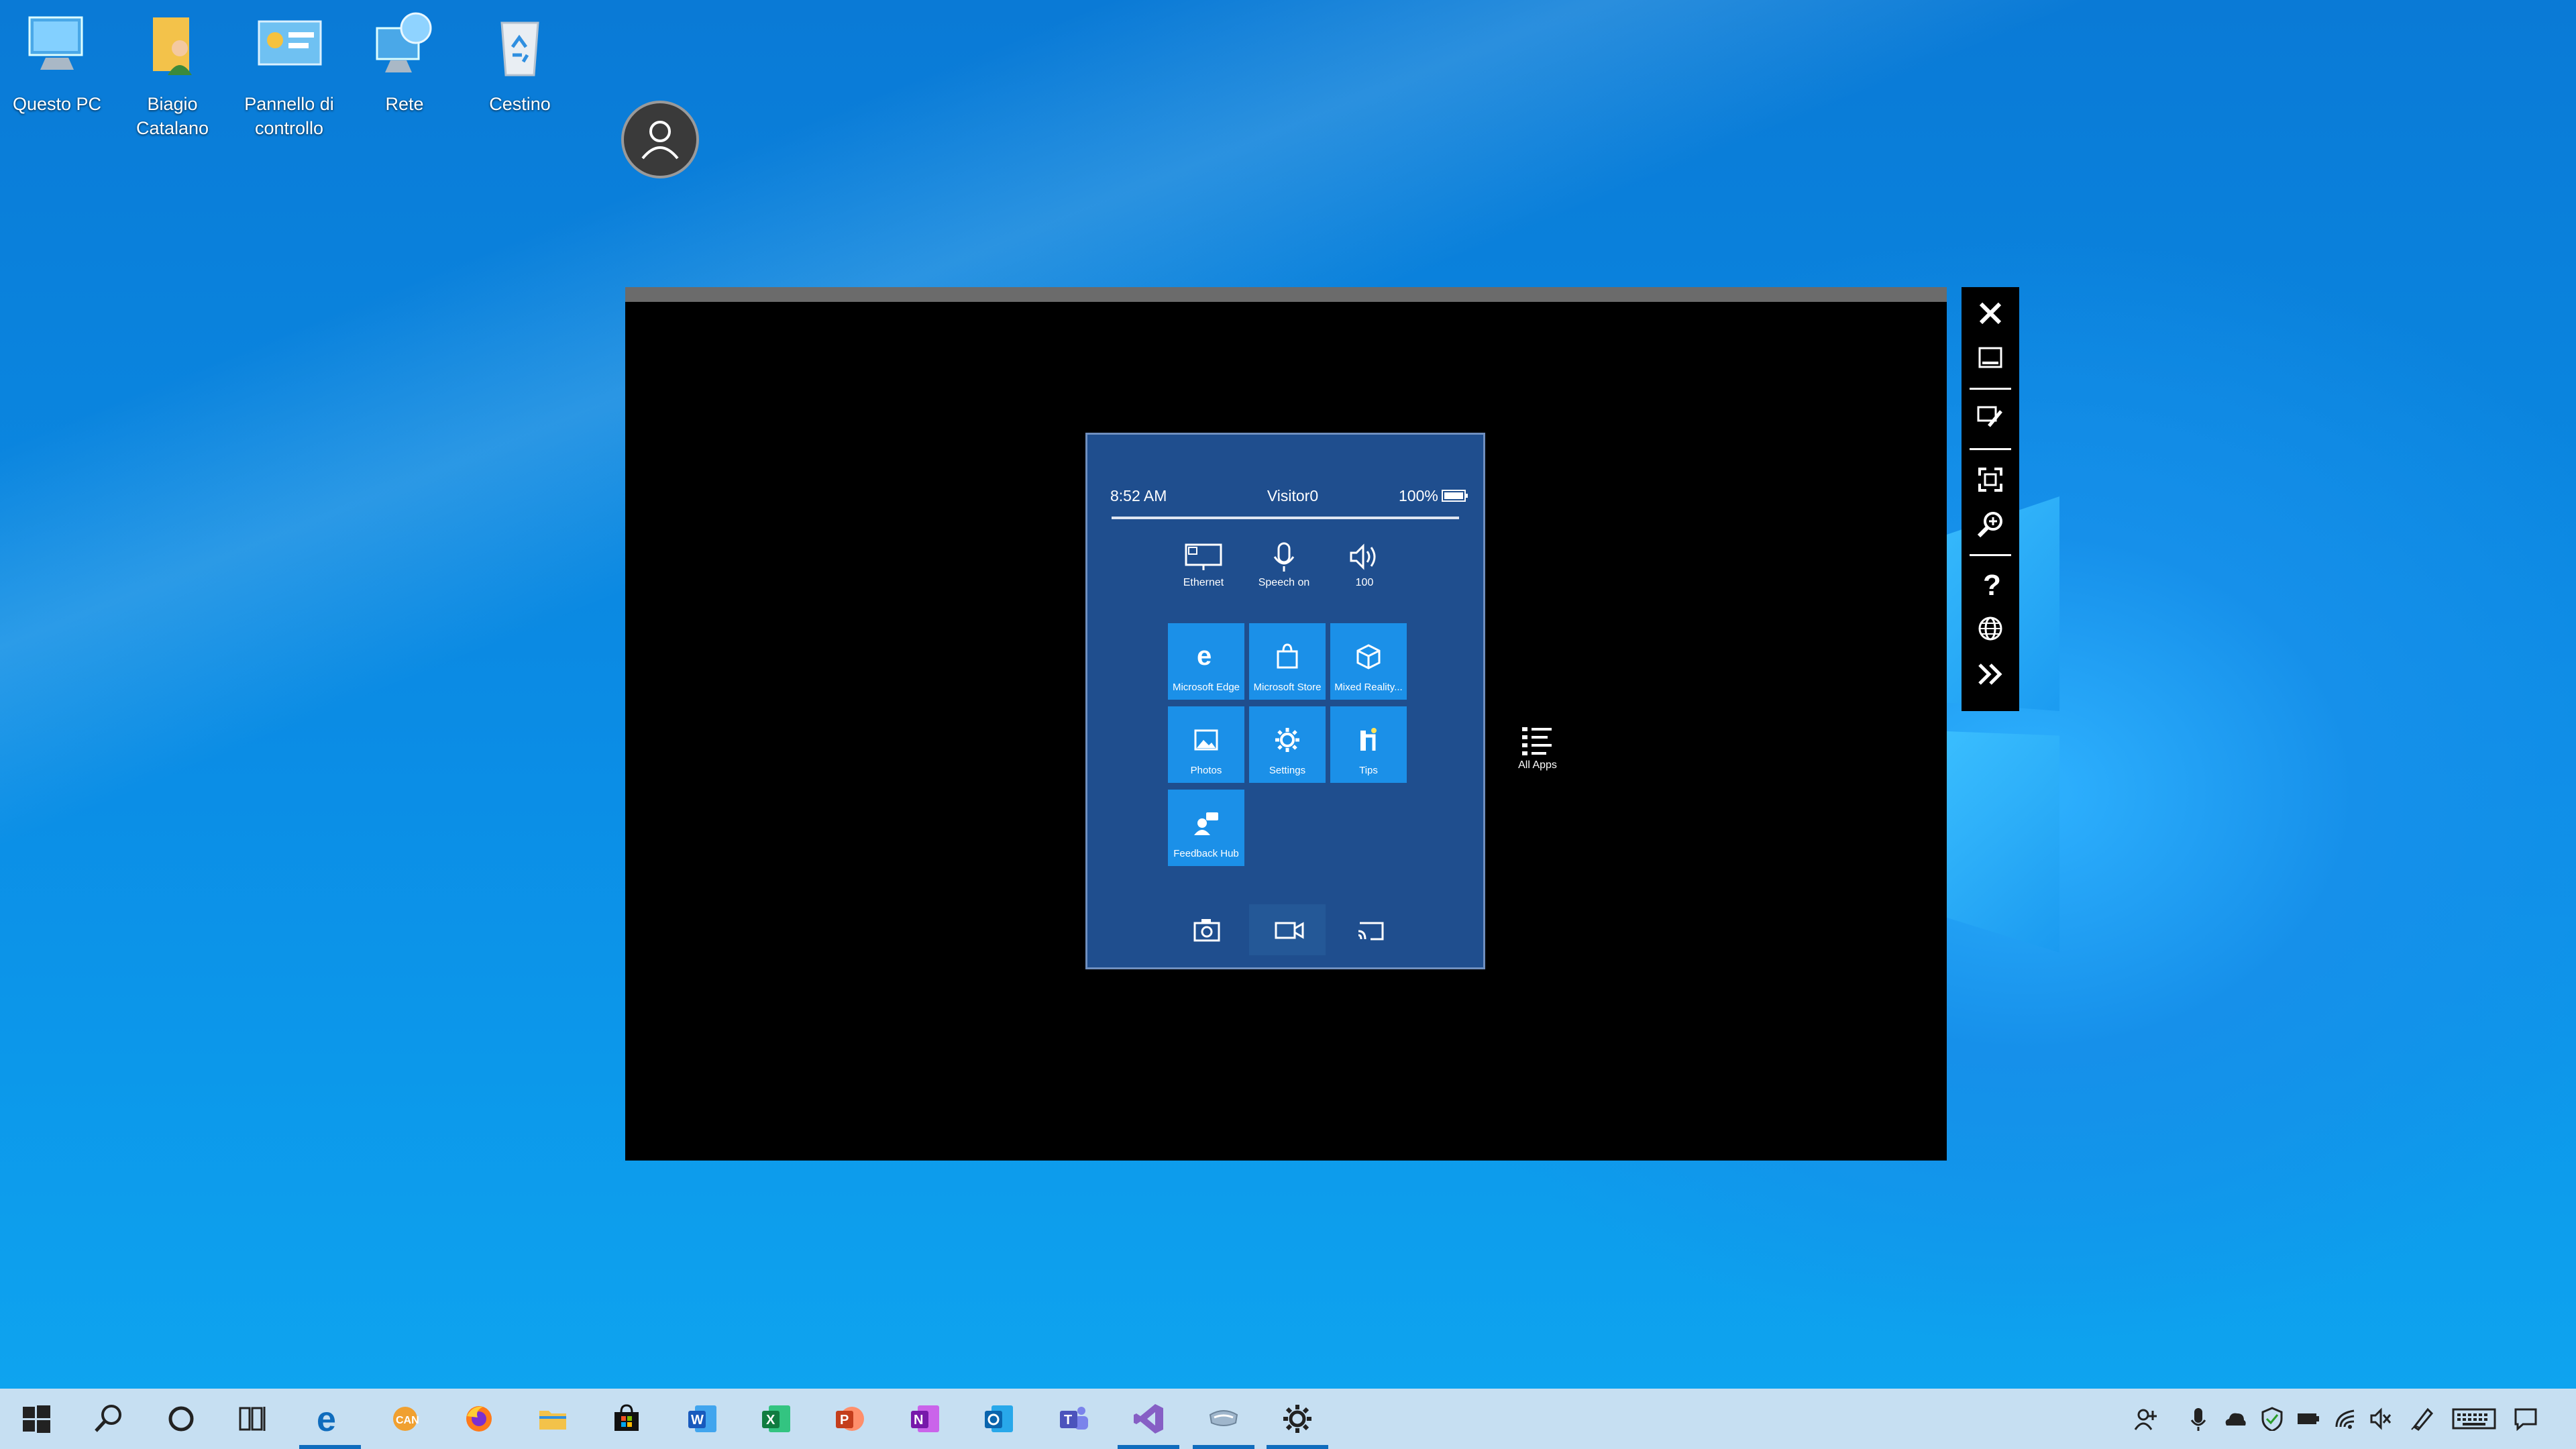  I want to click on fit-screen-icon, so click(1990, 480).